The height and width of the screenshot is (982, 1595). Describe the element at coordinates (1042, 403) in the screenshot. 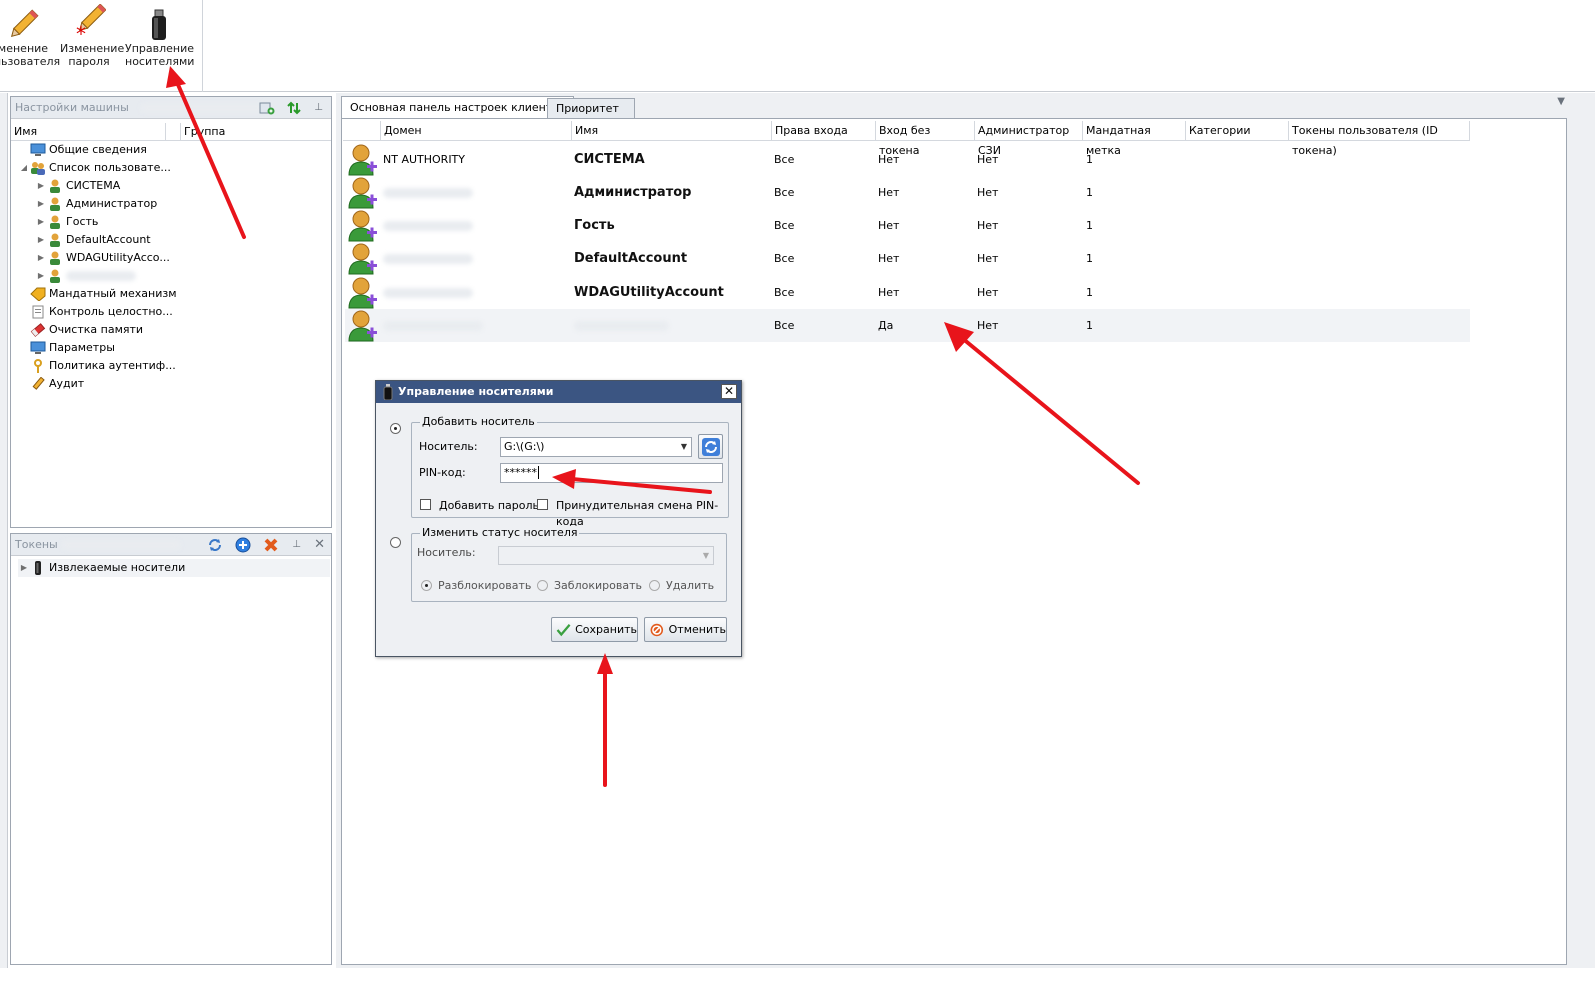

I see `arrow-to-no-token-yes` at that location.